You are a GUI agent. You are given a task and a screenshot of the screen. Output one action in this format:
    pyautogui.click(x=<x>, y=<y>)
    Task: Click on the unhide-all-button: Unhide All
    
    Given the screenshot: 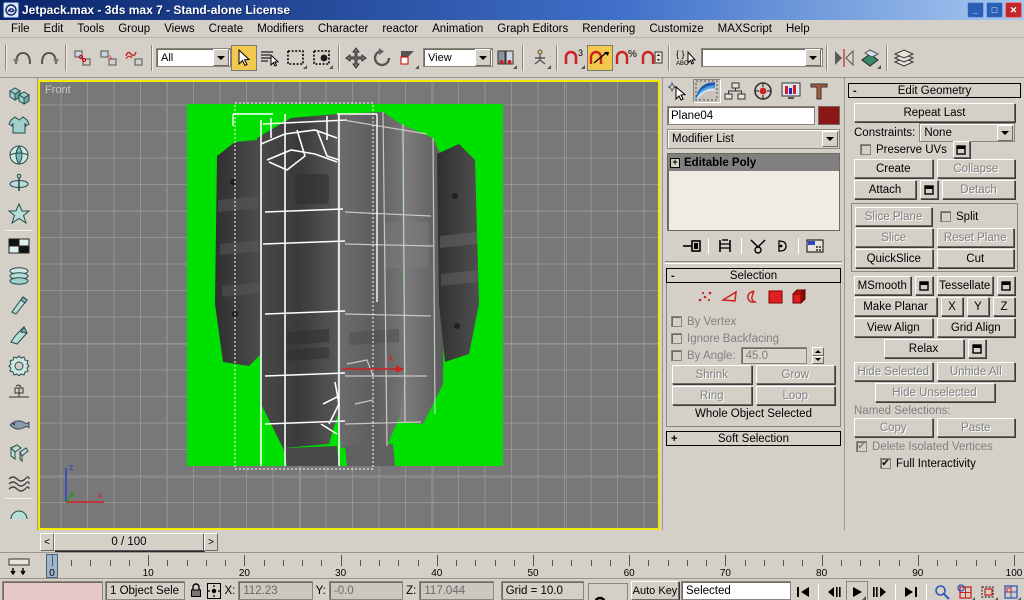 What is the action you would take?
    pyautogui.click(x=975, y=371)
    